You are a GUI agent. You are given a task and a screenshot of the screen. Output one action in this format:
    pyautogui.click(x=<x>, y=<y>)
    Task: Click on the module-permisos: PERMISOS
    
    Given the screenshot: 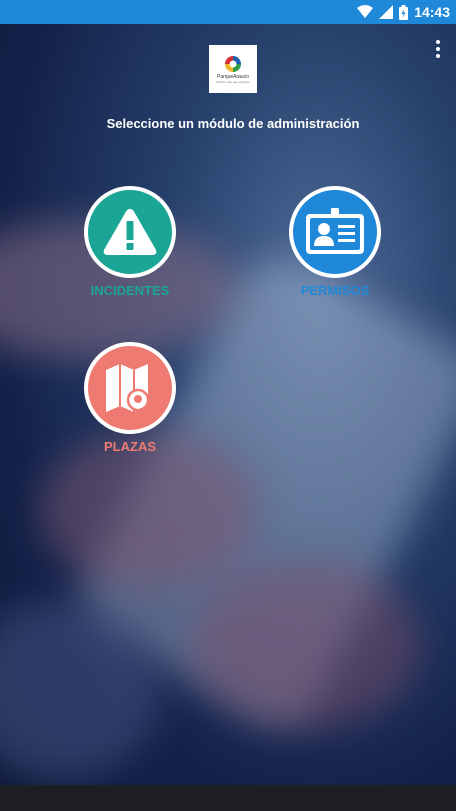 What is the action you would take?
    pyautogui.click(x=335, y=242)
    